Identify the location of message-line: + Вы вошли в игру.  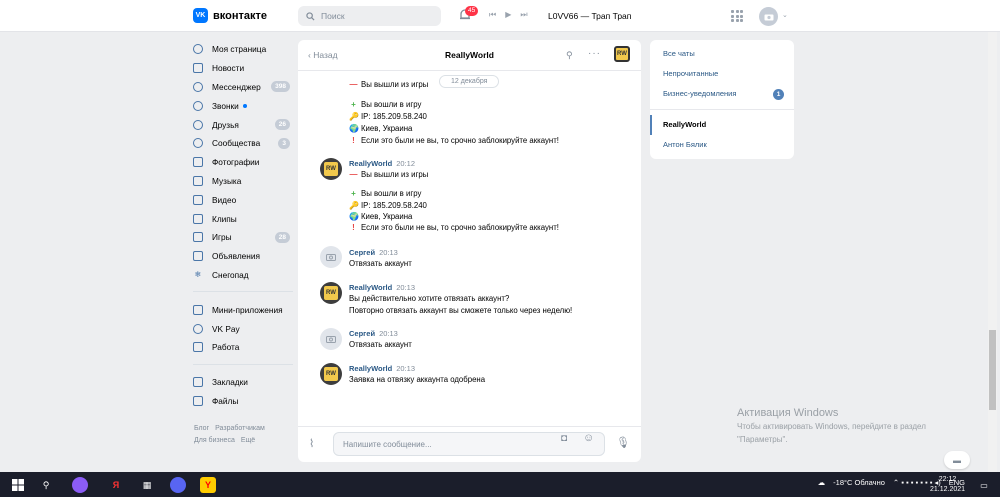
(385, 193).